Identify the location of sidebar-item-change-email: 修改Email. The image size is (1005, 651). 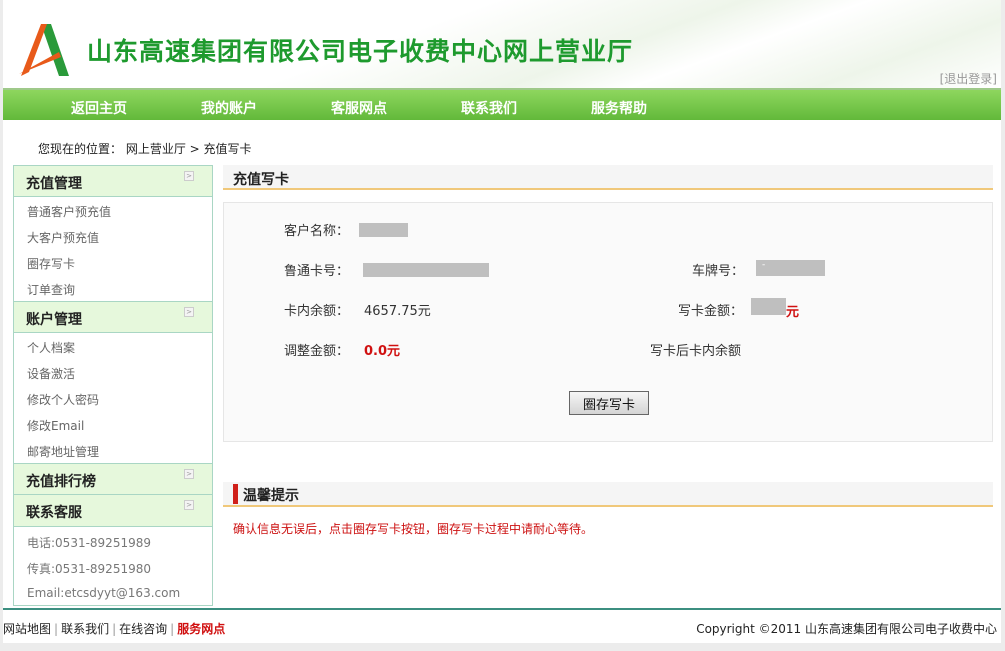
(113, 424).